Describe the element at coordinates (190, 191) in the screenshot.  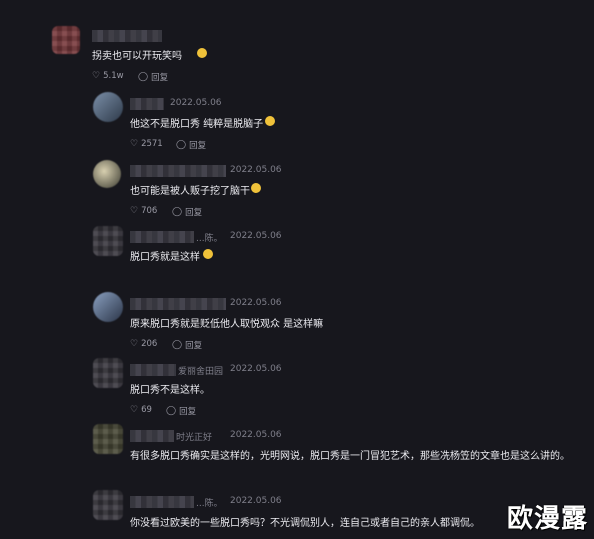
I see `comment-text: 也可能是被人贩子挖了脑干` at that location.